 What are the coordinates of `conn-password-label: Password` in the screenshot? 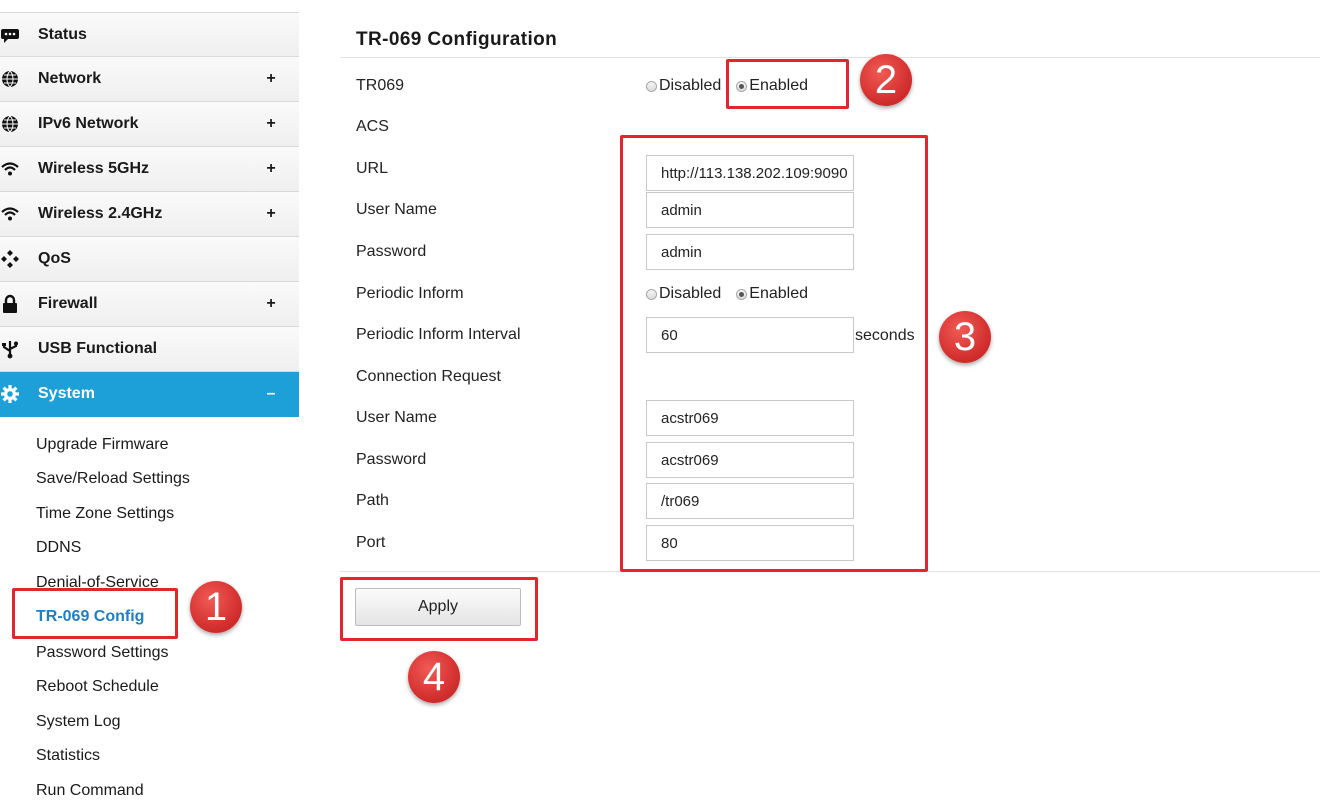 It's located at (391, 459).